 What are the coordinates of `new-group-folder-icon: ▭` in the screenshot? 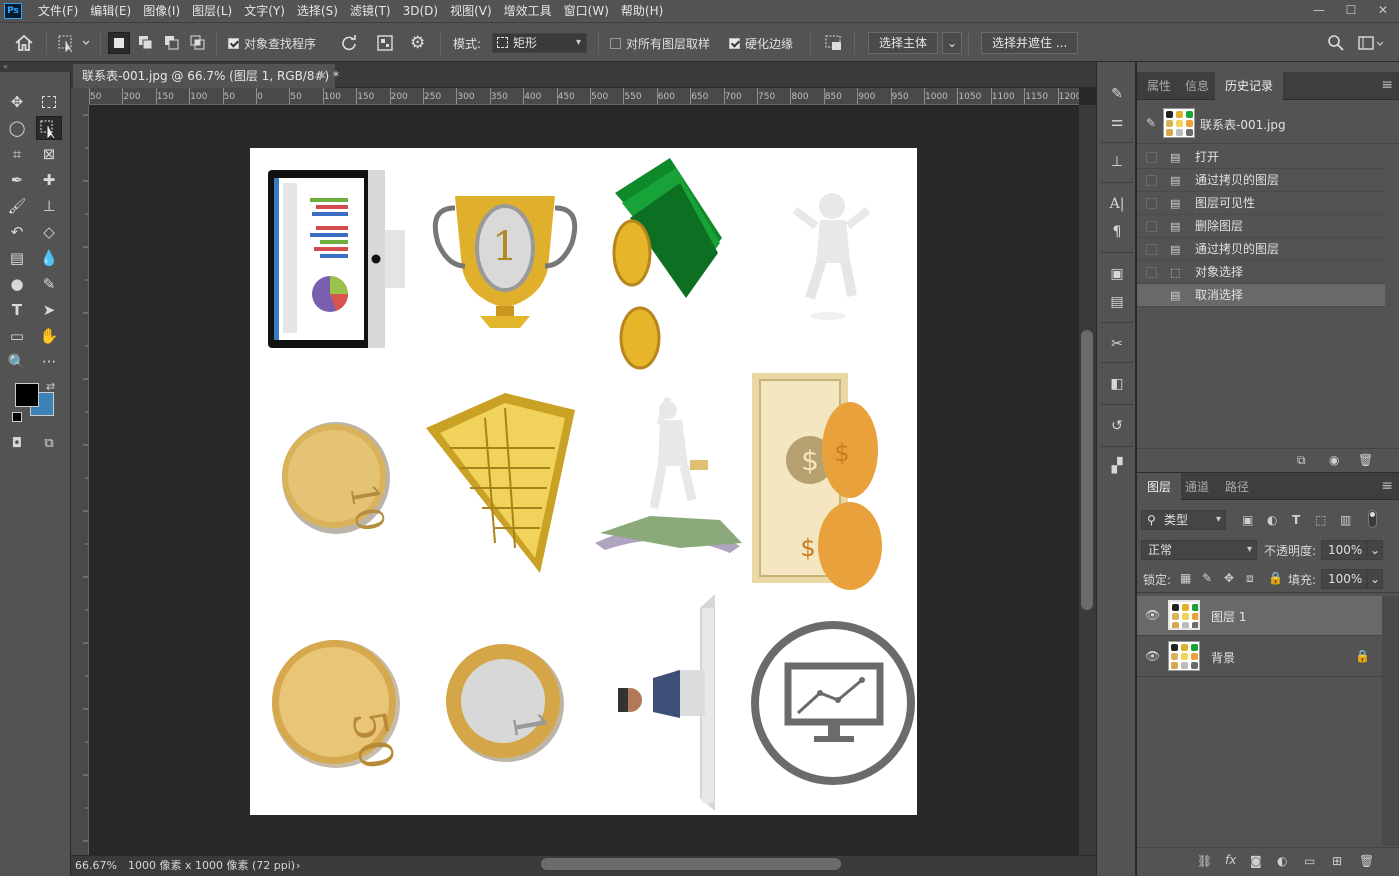 It's located at (1309, 861).